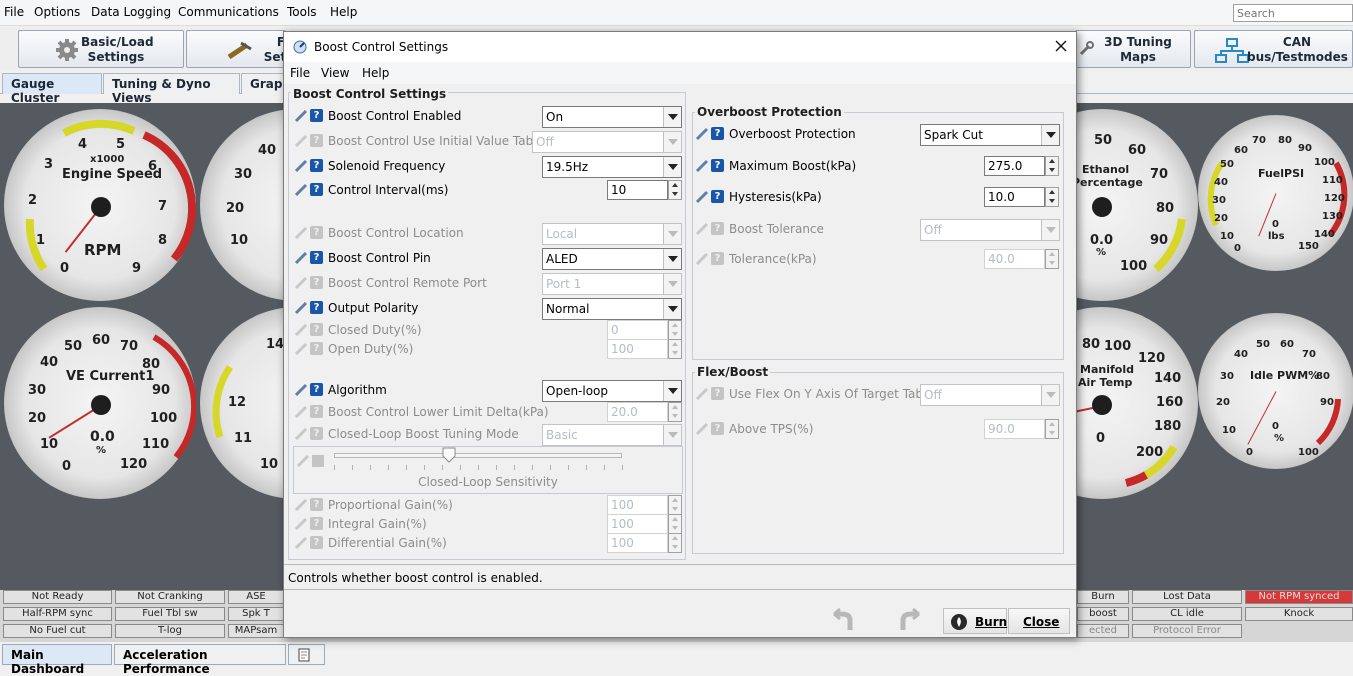 This screenshot has height=676, width=1353. What do you see at coordinates (1279, 438) in the screenshot?
I see `idle-pwm-unit: %` at bounding box center [1279, 438].